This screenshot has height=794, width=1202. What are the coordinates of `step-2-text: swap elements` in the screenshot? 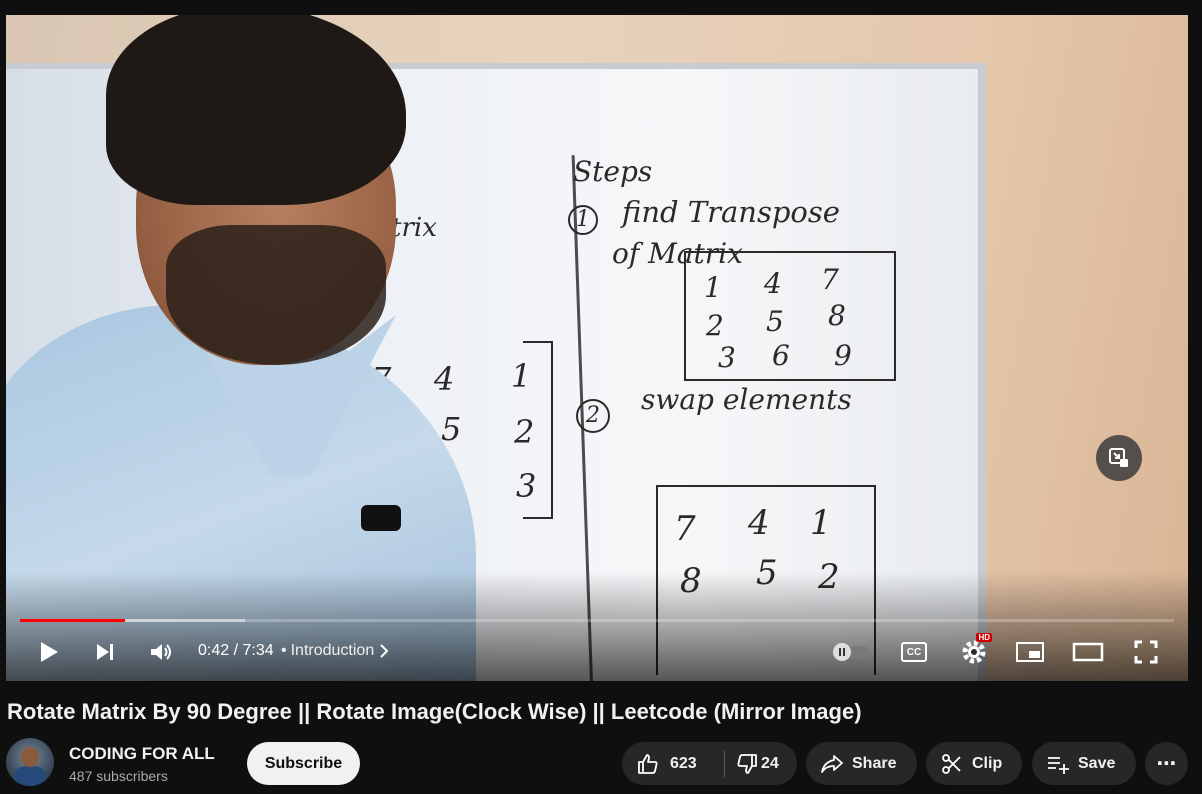 It's located at (746, 399).